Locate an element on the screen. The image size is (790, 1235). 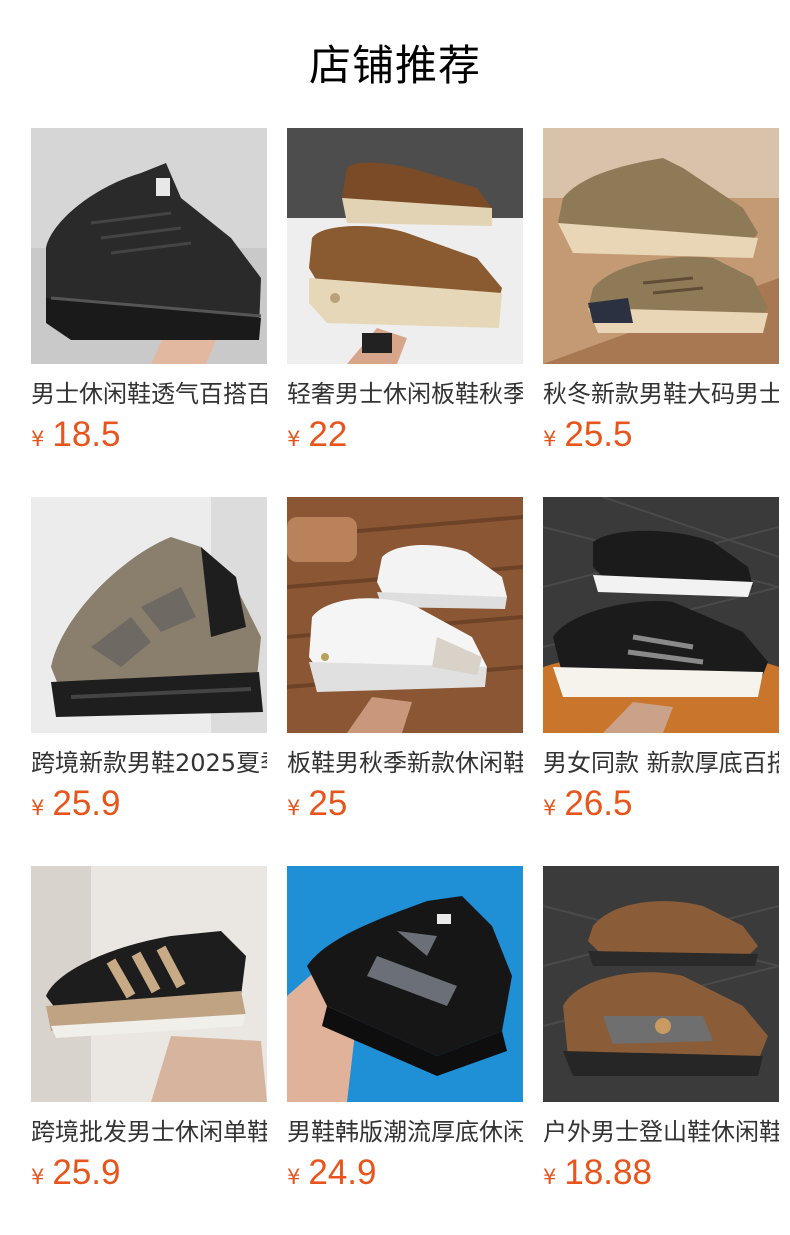
khaki-mesh-sneaker-image is located at coordinates (149, 615).